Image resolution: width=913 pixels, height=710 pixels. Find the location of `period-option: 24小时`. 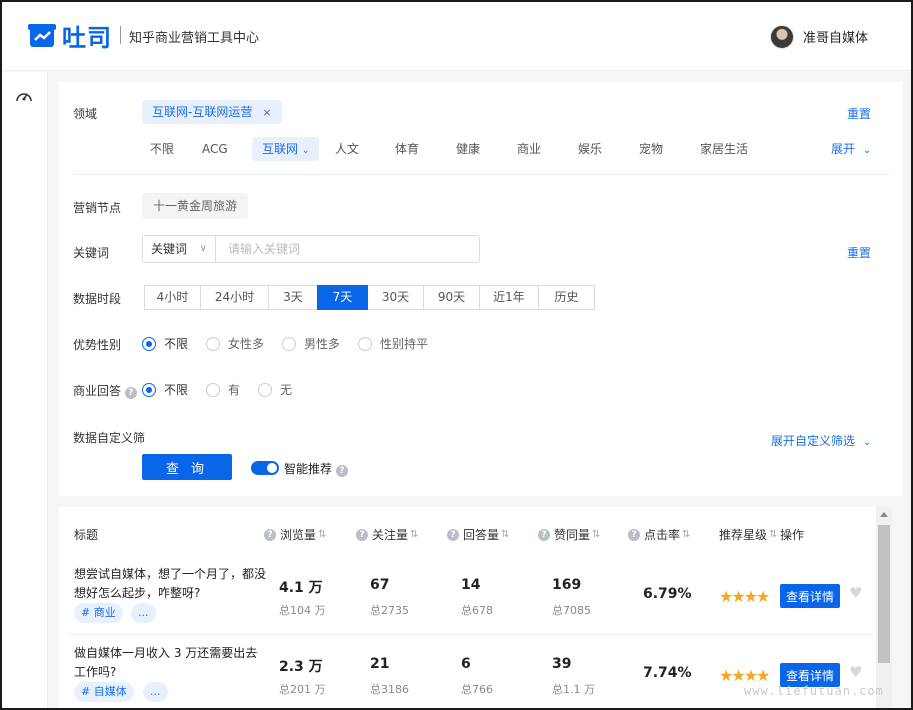

period-option: 24小时 is located at coordinates (234, 297).